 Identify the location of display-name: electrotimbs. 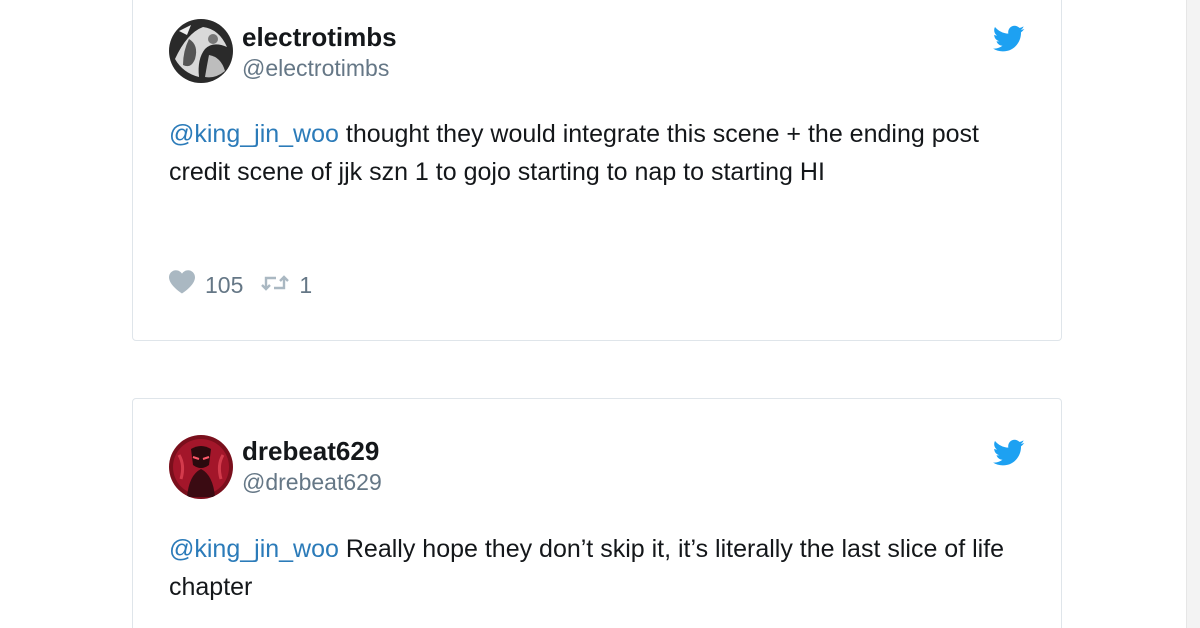
(319, 37).